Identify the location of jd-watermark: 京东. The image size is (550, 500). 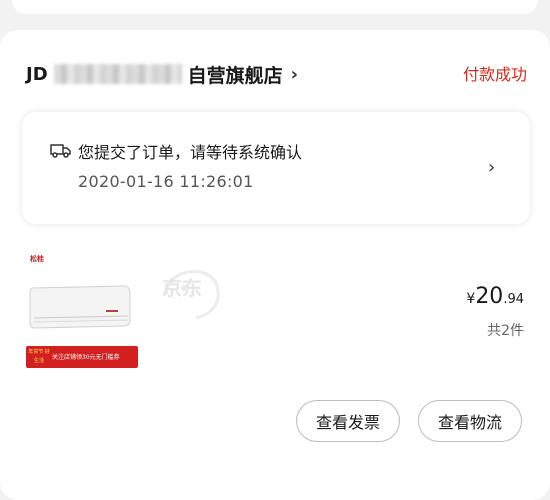
(182, 288).